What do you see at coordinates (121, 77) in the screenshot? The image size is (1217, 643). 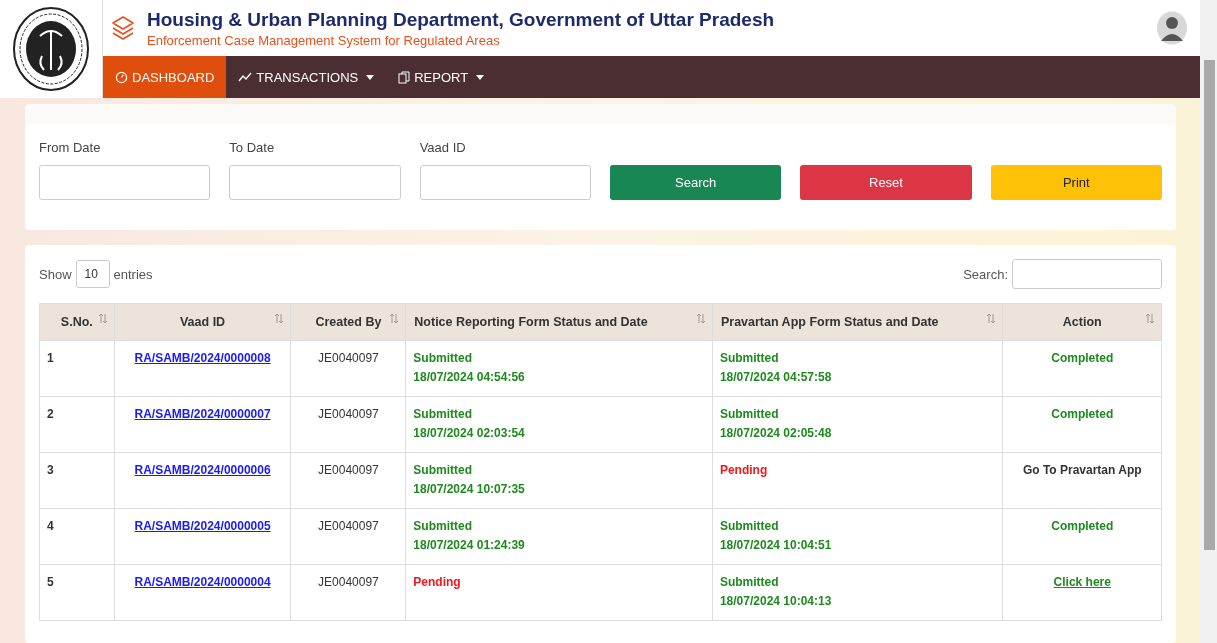 I see `gauge-icon` at bounding box center [121, 77].